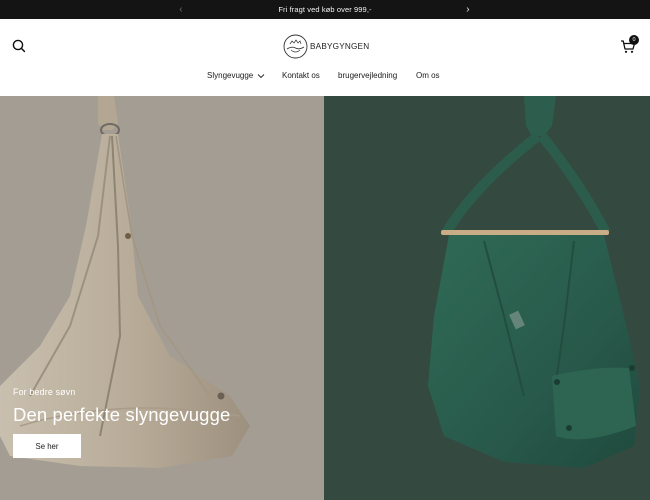  Describe the element at coordinates (295, 46) in the screenshot. I see `logo-mark-icon` at that location.